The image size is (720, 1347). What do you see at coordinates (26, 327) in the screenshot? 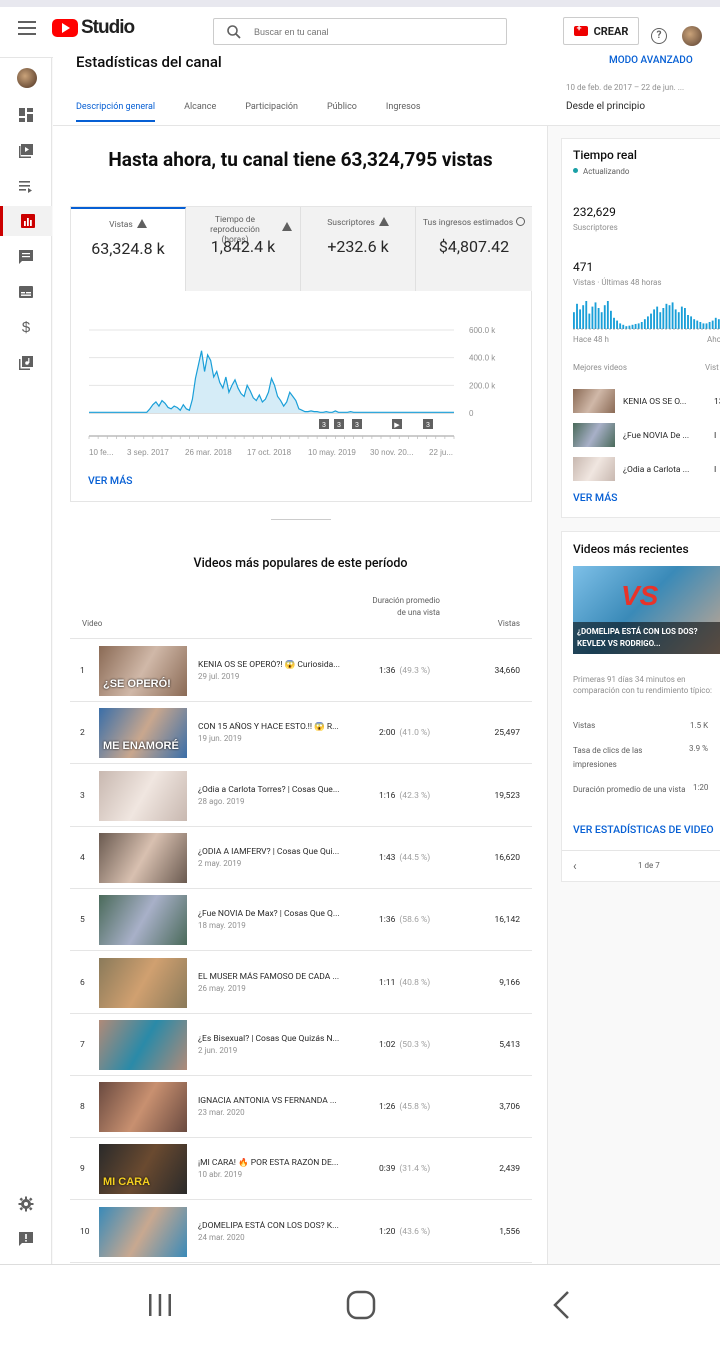
I see `sidebar-item-monetization: $` at bounding box center [26, 327].